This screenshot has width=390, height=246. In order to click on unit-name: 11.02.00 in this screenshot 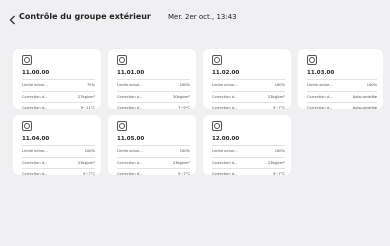, I will do `click(226, 73)`.